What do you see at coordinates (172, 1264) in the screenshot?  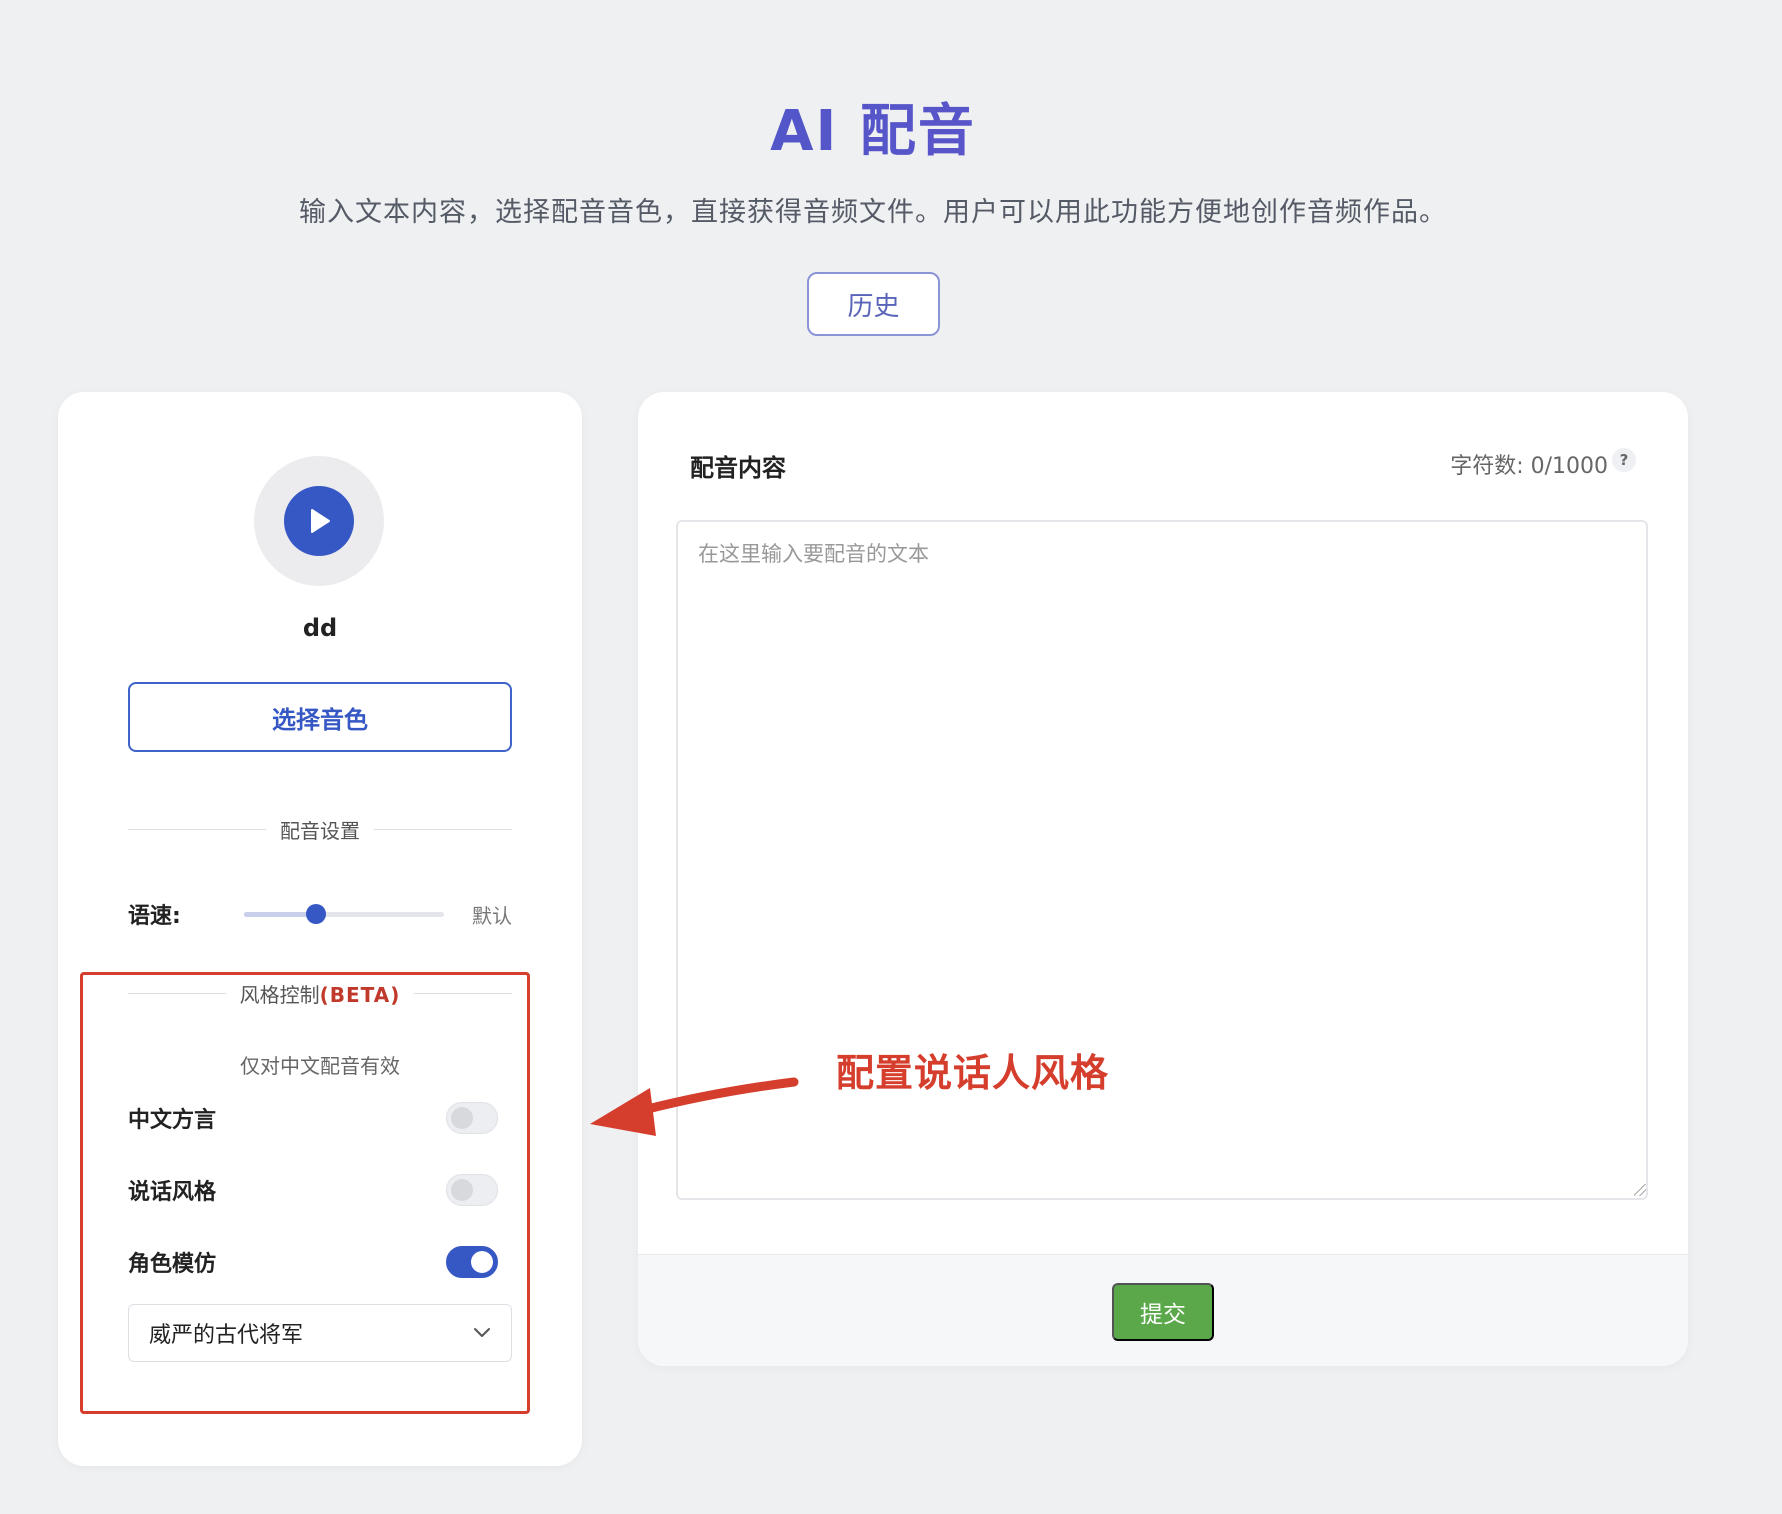 I see `toggle-label: 角色模仿` at bounding box center [172, 1264].